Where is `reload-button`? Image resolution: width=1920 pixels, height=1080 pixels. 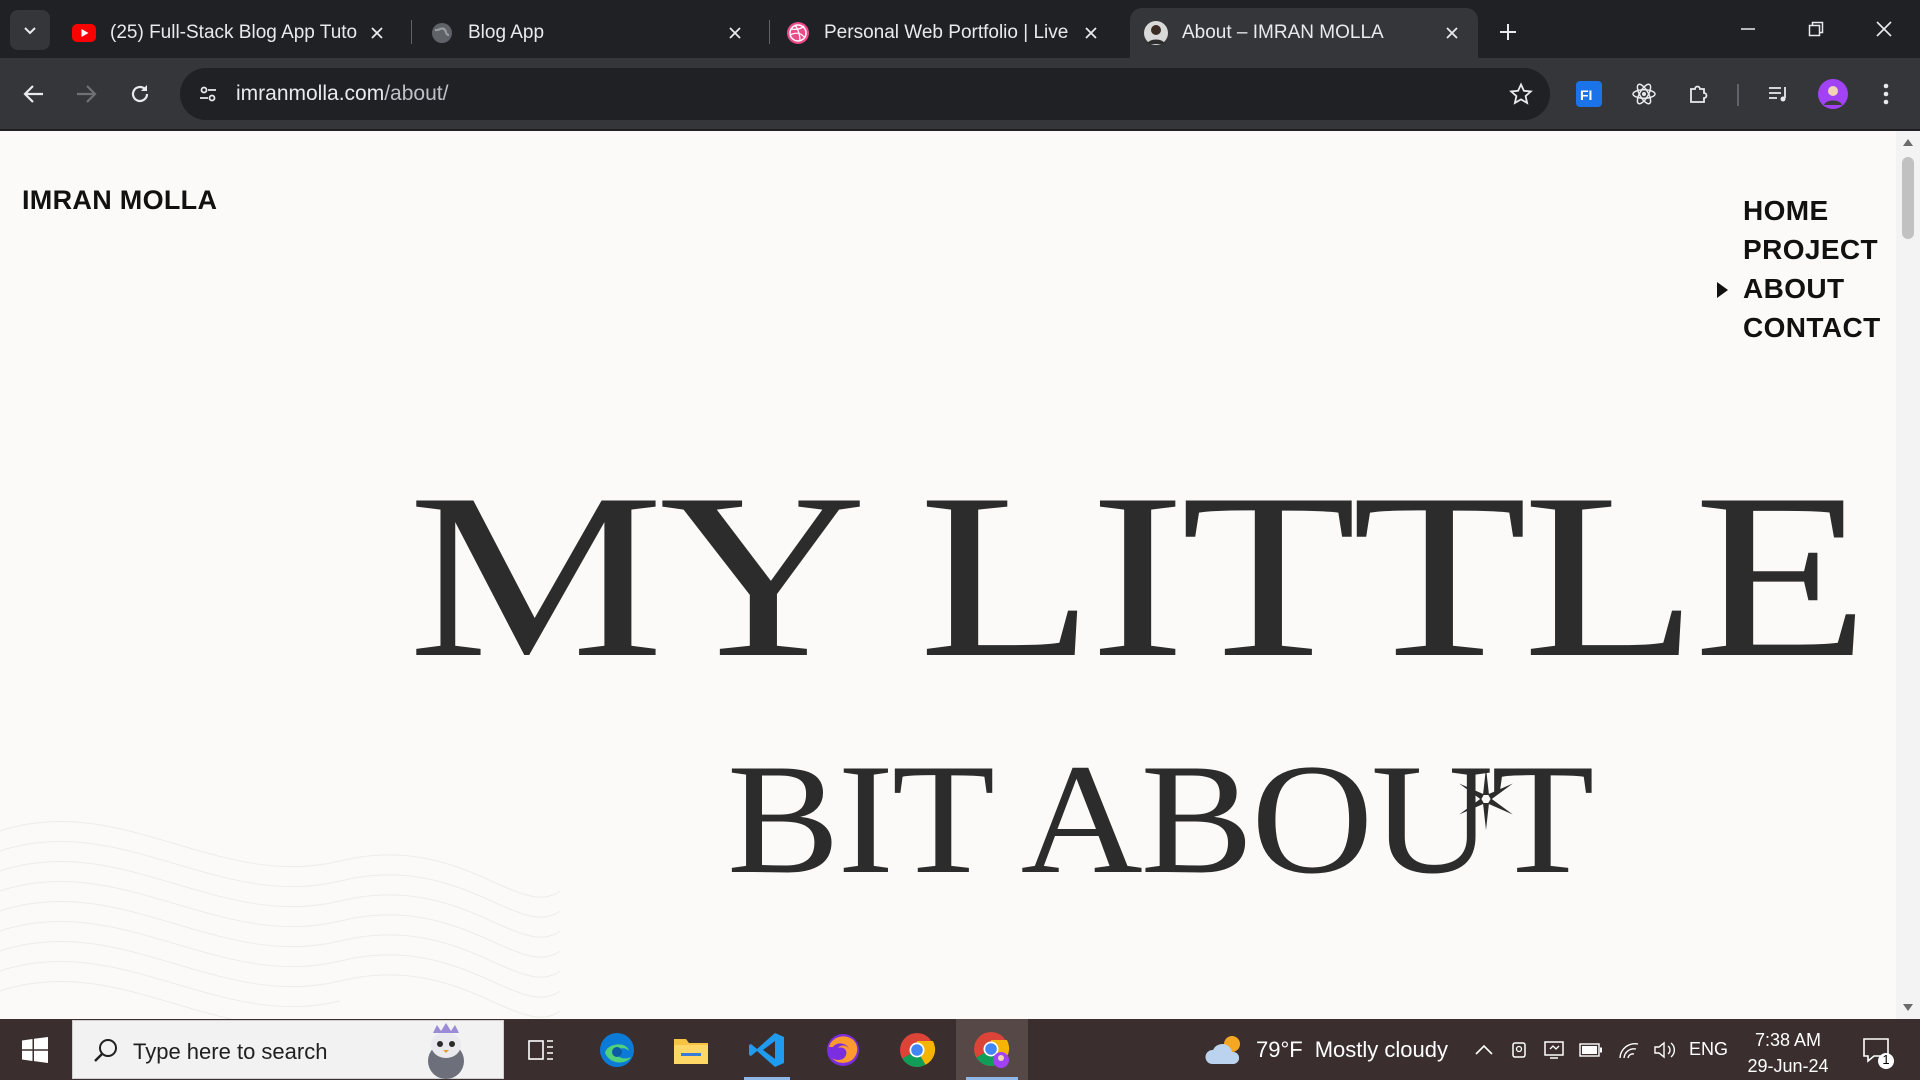 reload-button is located at coordinates (140, 94).